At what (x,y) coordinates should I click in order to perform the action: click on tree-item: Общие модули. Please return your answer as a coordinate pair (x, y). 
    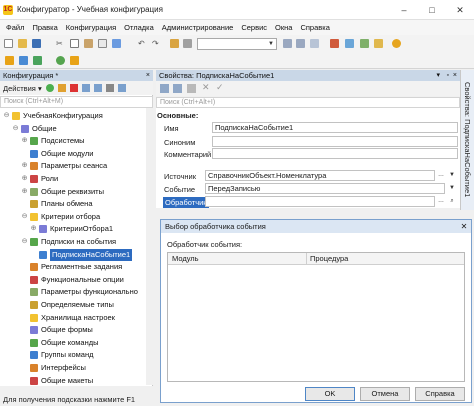
    Looking at the image, I should click on (76, 154).